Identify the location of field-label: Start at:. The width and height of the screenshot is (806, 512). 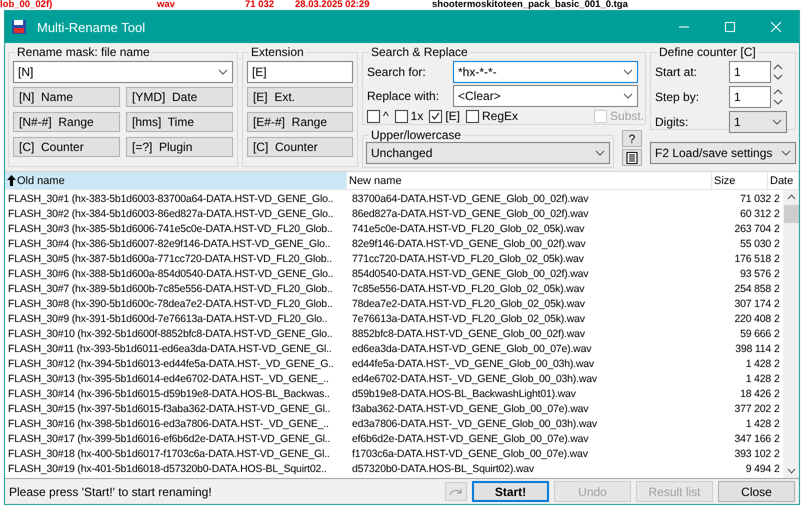
(676, 72).